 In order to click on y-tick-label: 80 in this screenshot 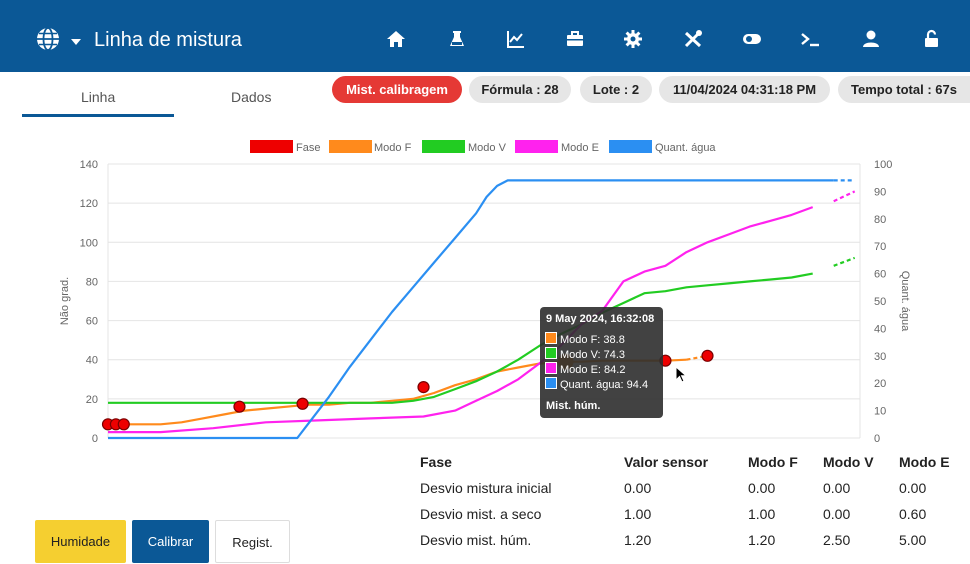, I will do `click(92, 282)`.